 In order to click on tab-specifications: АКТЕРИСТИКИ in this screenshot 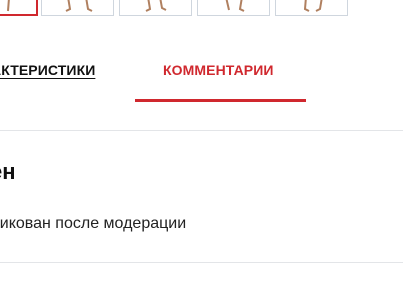, I will do `click(47, 70)`.